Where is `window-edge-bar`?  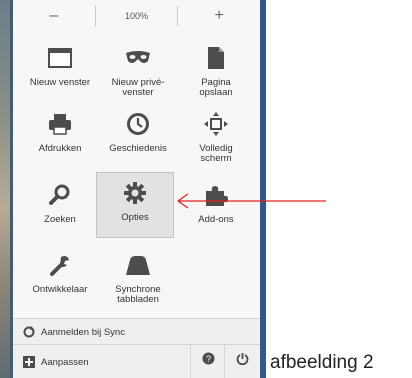 window-edge-bar is located at coordinates (263, 189).